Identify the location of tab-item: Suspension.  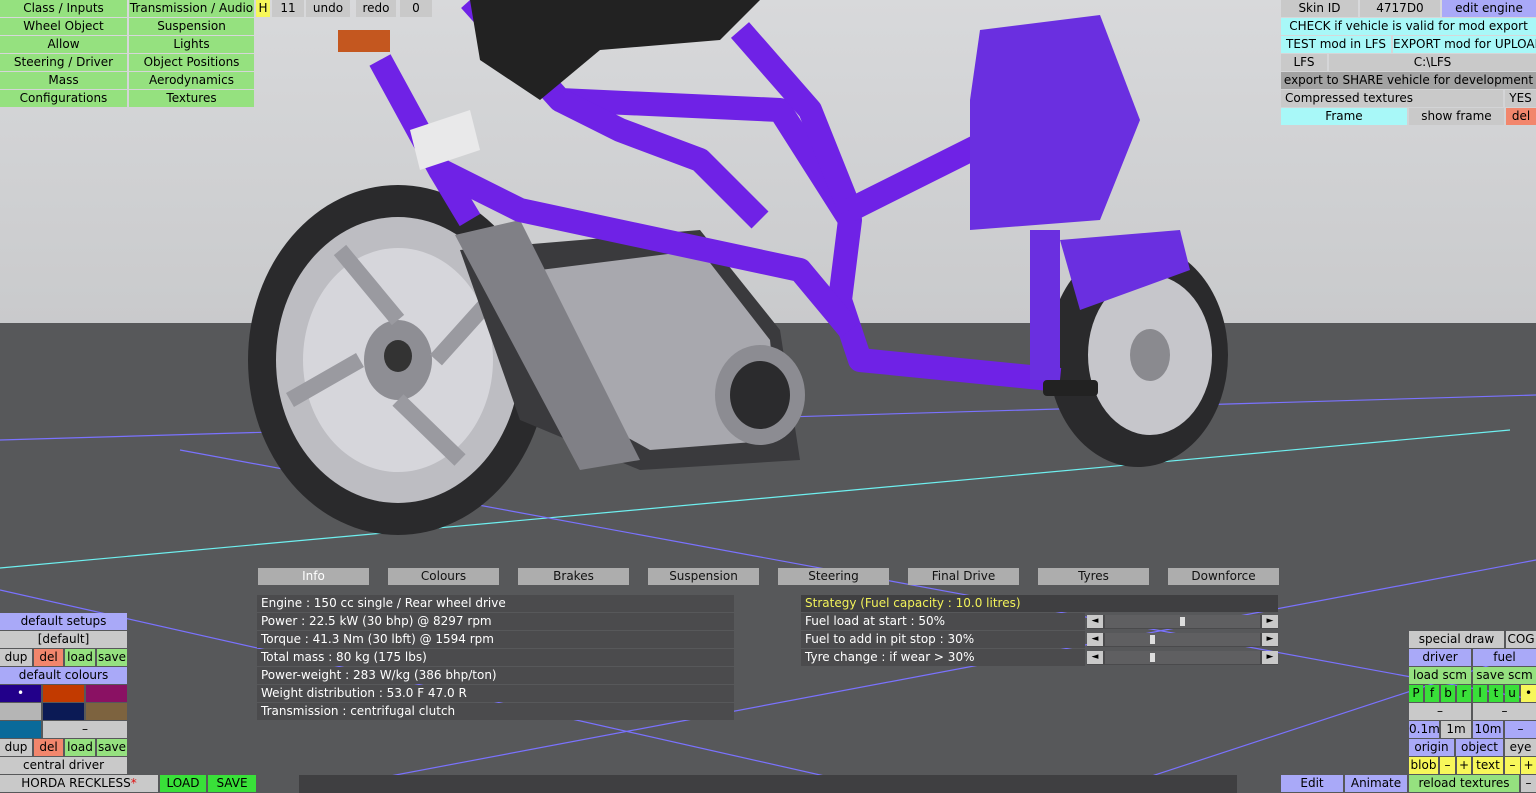
(703, 576).